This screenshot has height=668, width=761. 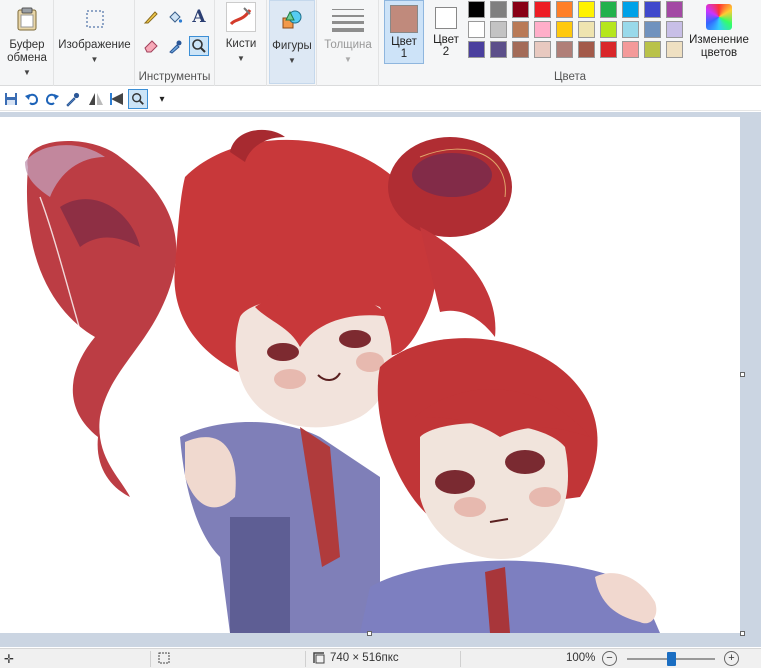 What do you see at coordinates (731, 658) in the screenshot?
I see `zoom-in-button: +` at bounding box center [731, 658].